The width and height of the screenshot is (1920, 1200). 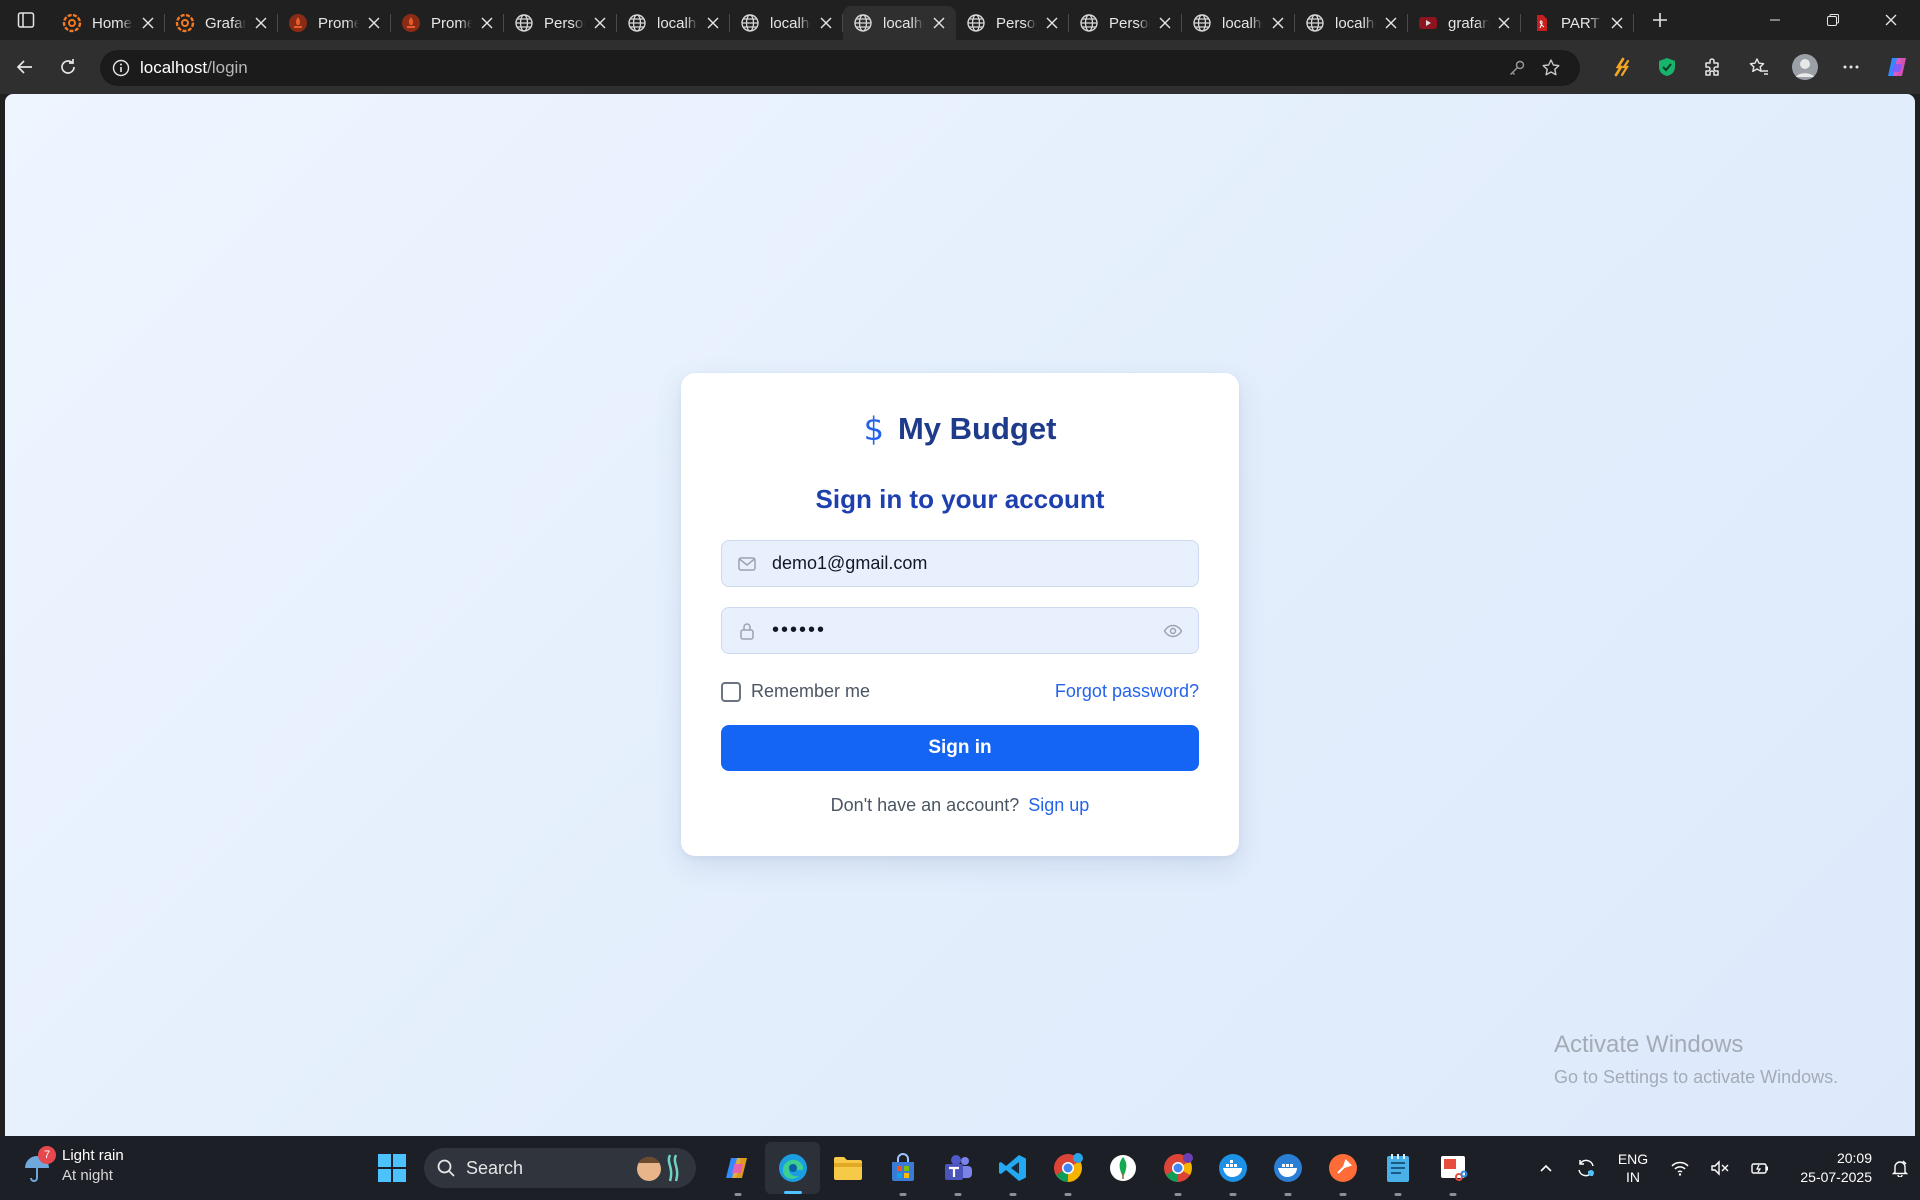 What do you see at coordinates (960, 748) in the screenshot?
I see `signin-button: Sign in` at bounding box center [960, 748].